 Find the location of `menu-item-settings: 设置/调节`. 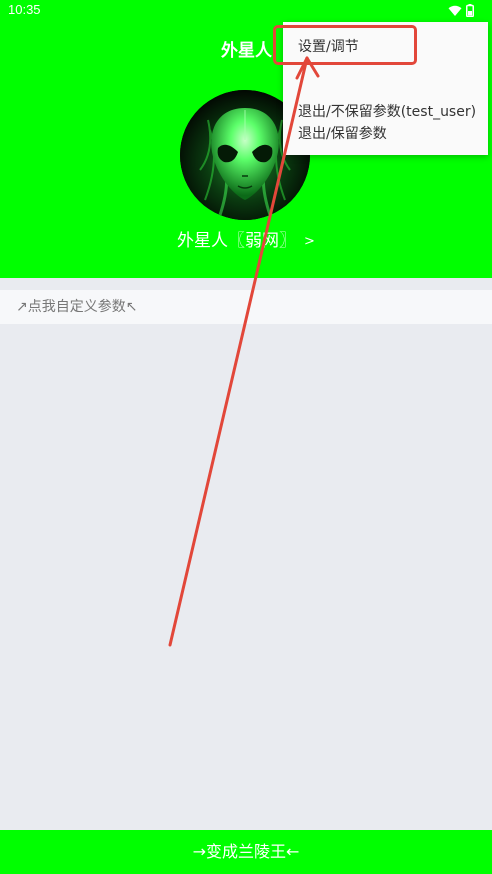

menu-item-settings: 设置/调节 is located at coordinates (385, 47).